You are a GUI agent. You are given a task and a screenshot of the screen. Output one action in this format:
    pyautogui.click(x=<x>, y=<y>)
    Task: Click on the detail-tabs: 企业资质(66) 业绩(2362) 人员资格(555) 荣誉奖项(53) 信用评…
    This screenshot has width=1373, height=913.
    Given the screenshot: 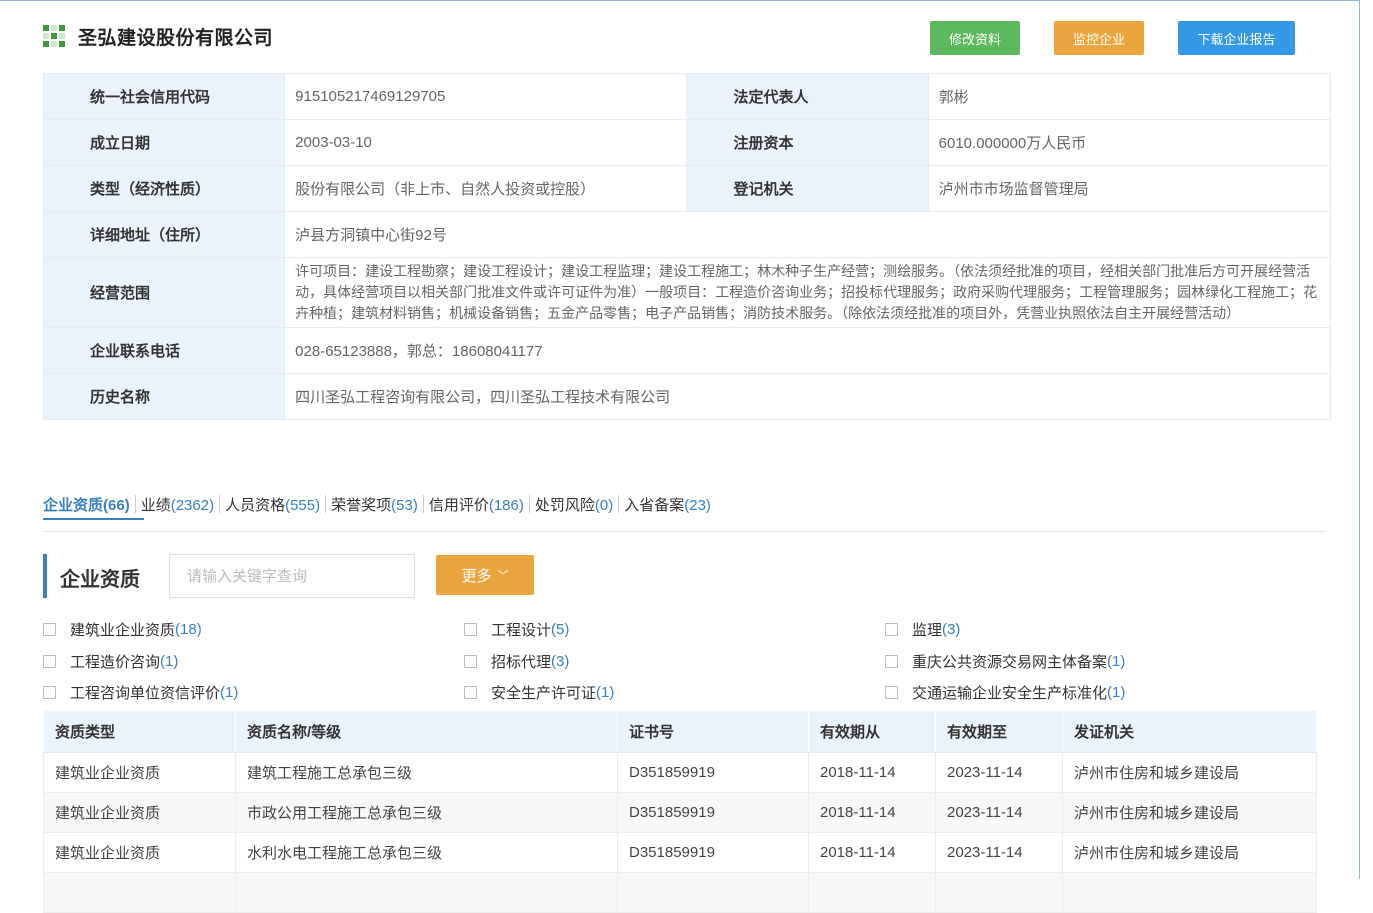 What is the action you would take?
    pyautogui.click(x=377, y=504)
    